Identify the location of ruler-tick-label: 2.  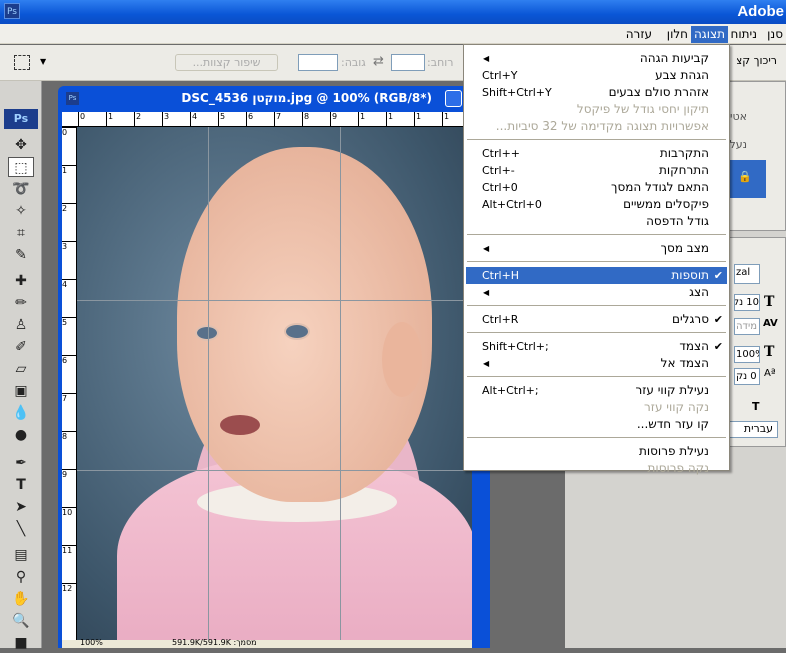
(137, 119).